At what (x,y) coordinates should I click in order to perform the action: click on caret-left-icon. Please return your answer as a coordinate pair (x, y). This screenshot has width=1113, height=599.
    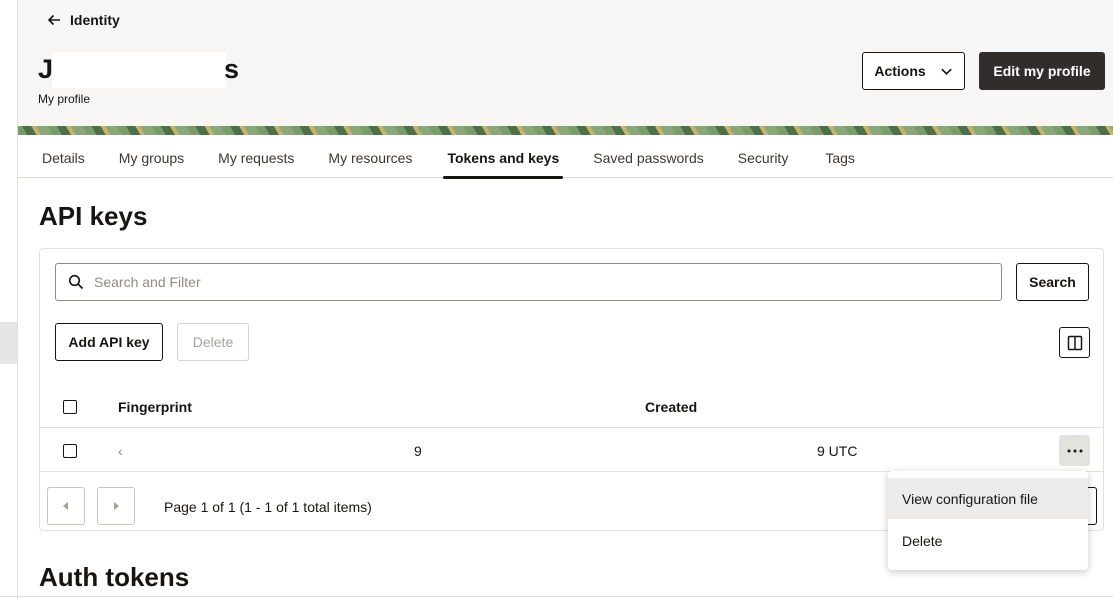
    Looking at the image, I should click on (65, 506).